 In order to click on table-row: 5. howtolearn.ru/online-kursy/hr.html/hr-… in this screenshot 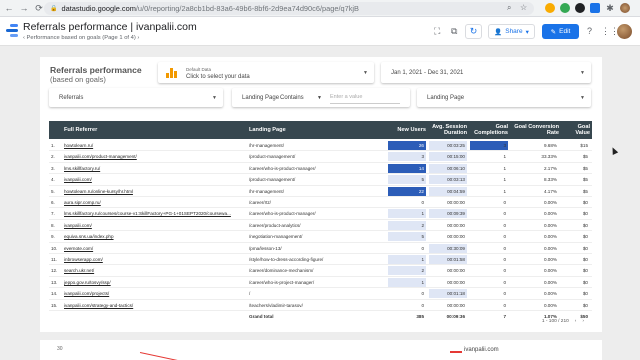, I will do `click(320, 191)`.